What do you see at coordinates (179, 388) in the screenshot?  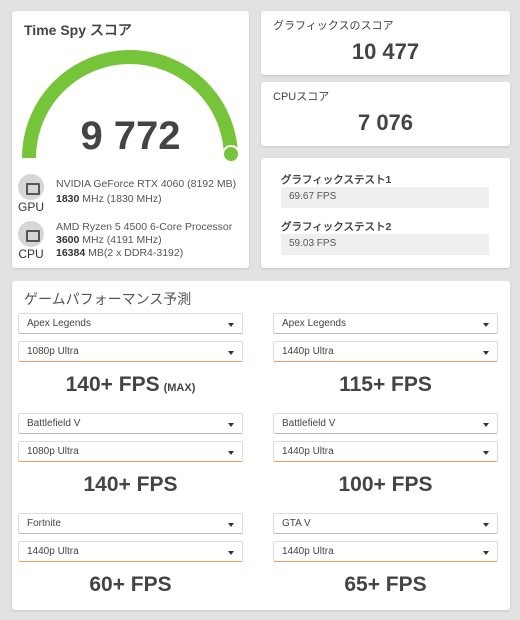 I see `fps-note: (MAX)` at bounding box center [179, 388].